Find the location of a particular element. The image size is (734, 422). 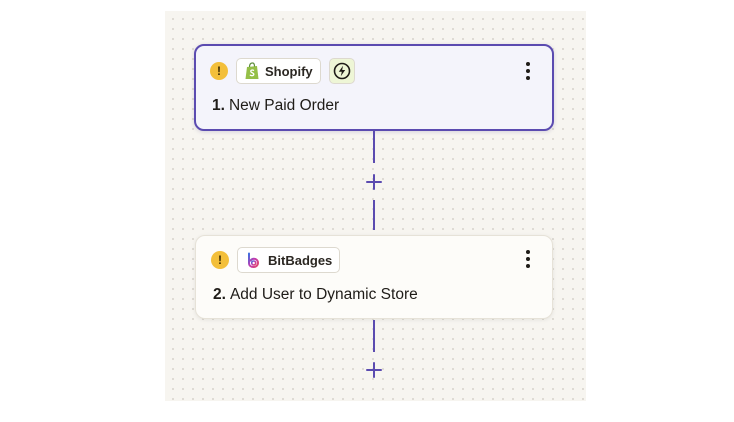

app-chip-shopify: Shopify is located at coordinates (278, 71).